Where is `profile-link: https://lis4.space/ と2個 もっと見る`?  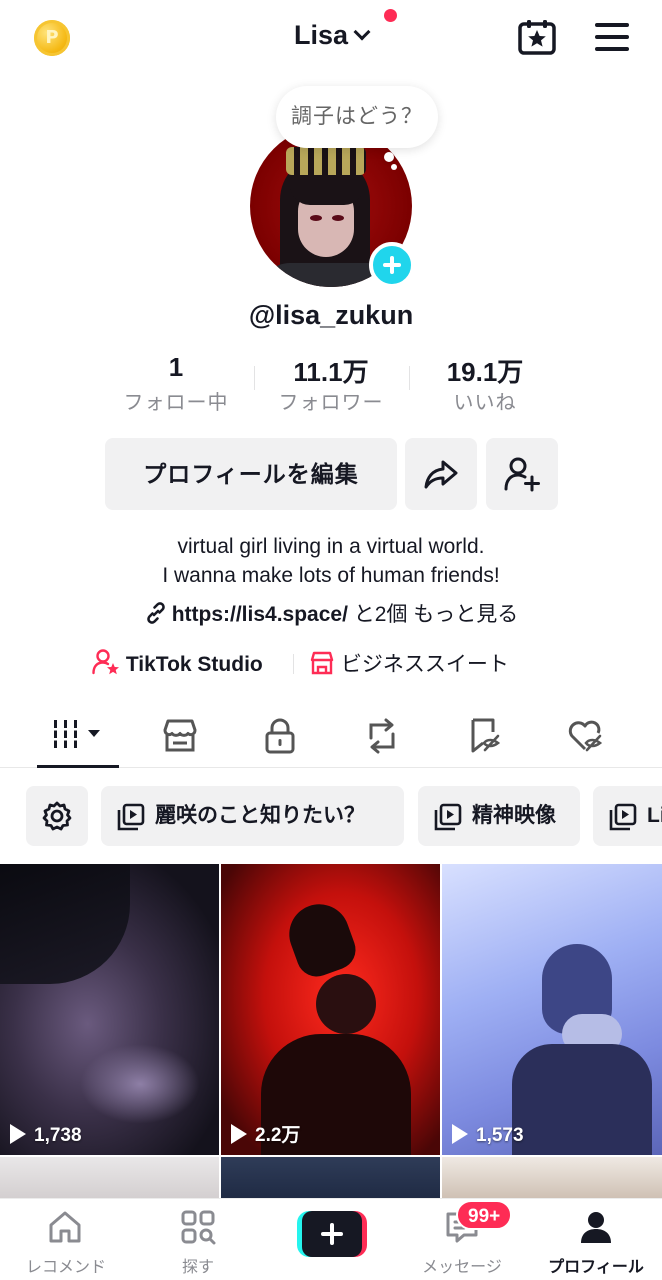 profile-link: https://lis4.space/ と2個 もっと見る is located at coordinates (331, 613).